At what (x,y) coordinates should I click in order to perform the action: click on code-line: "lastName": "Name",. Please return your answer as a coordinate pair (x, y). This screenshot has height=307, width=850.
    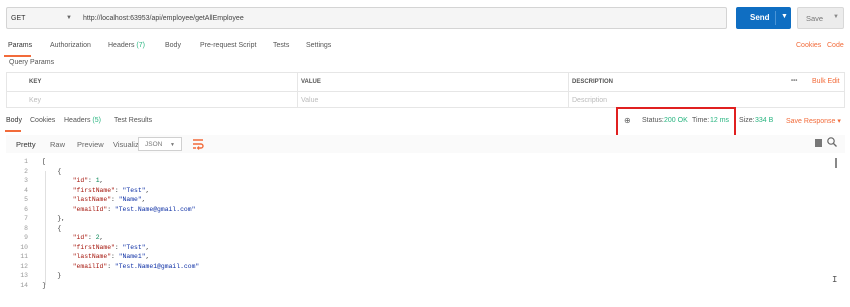
    Looking at the image, I should click on (94, 199).